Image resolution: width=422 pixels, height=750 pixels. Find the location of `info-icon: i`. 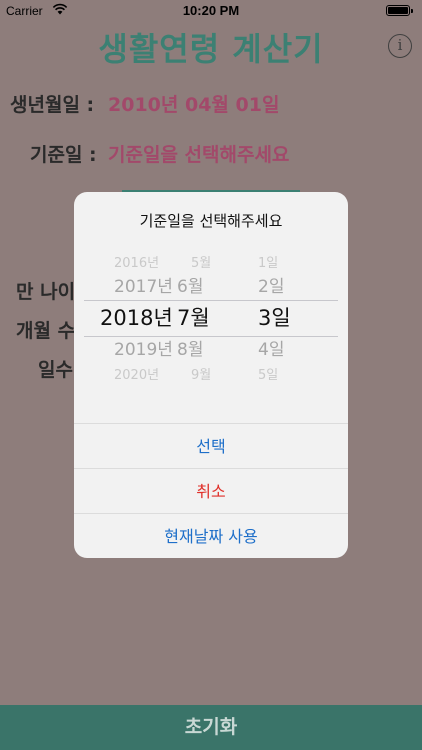

info-icon: i is located at coordinates (400, 45).